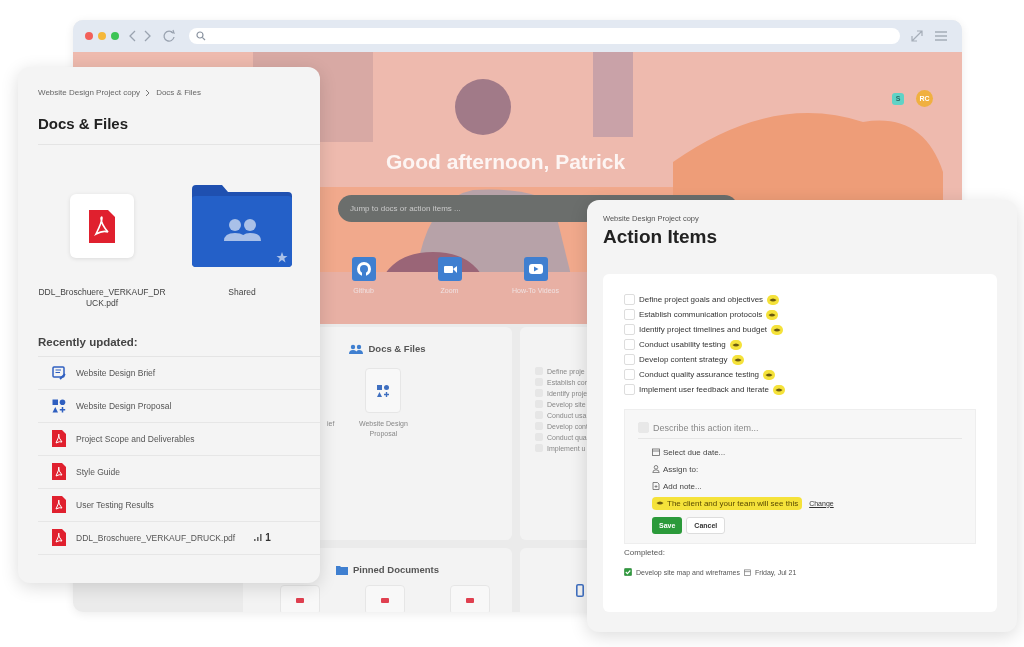 This screenshot has height=647, width=1024. I want to click on pdf-file-tile, so click(102, 226).